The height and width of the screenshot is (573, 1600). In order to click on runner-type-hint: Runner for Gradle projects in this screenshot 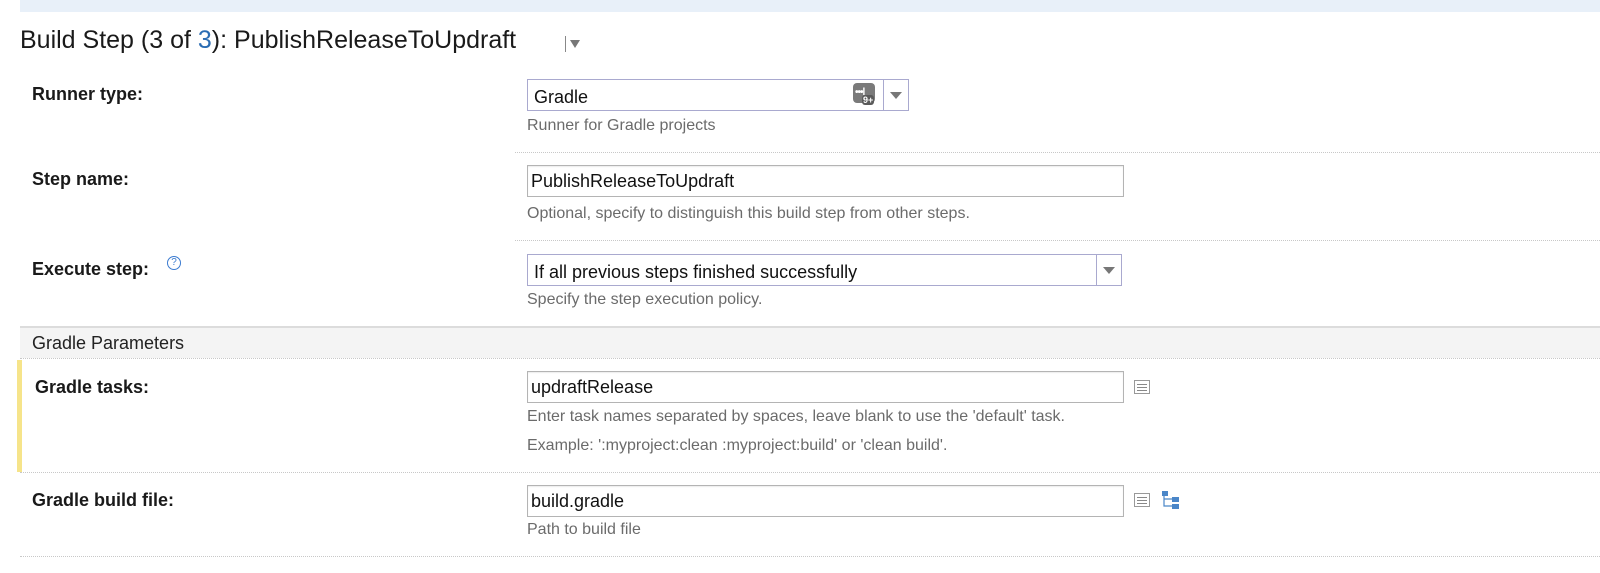, I will do `click(621, 125)`.